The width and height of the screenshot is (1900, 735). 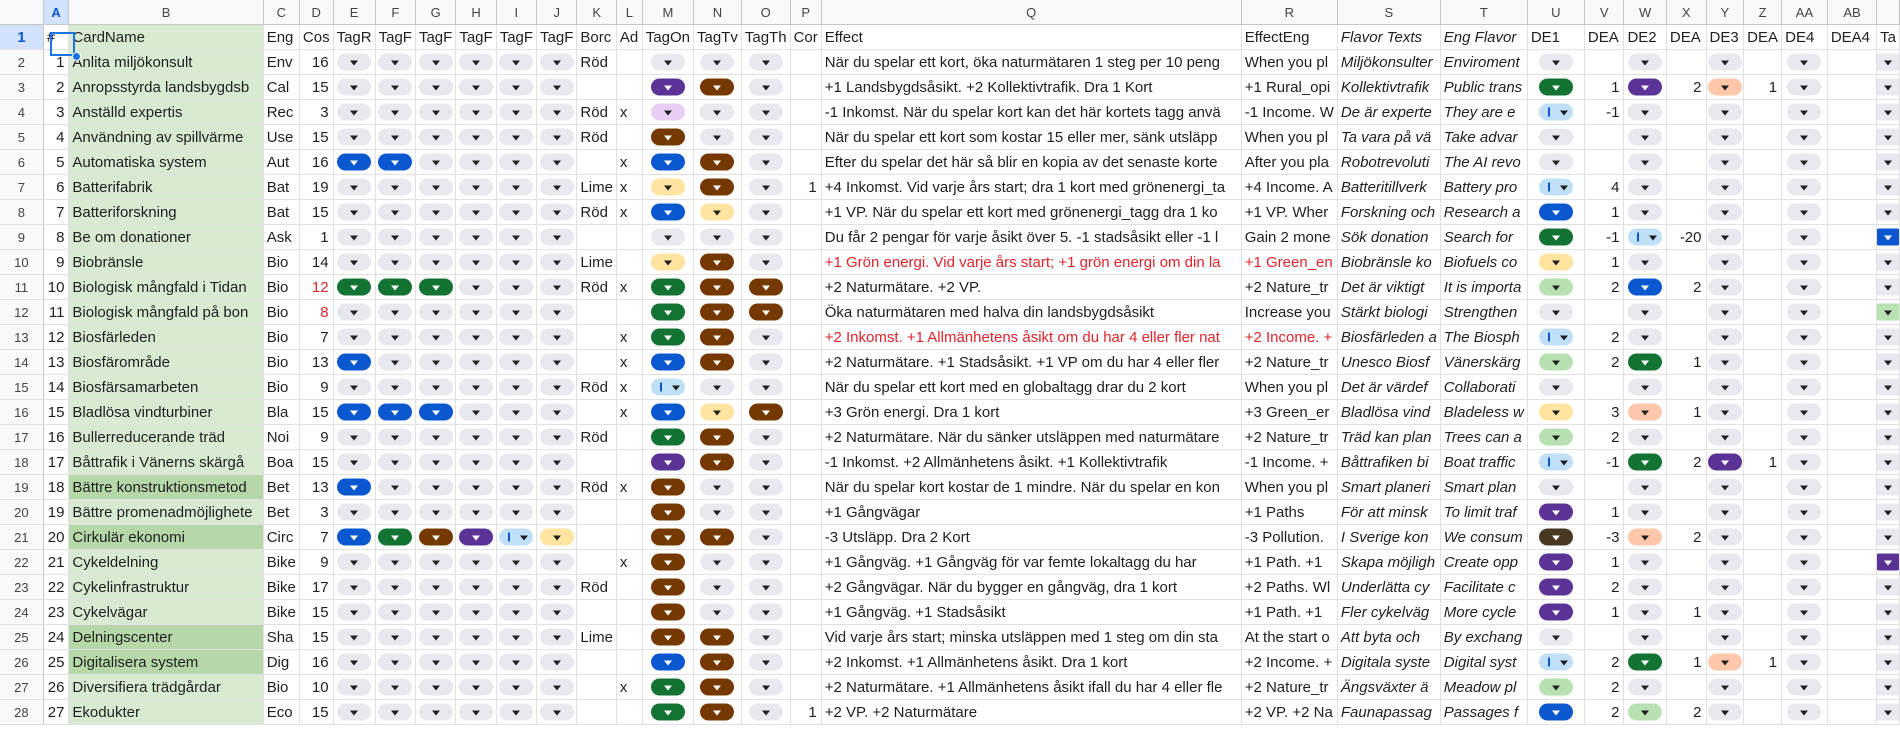 What do you see at coordinates (281, 162) in the screenshot?
I see `cell-c: Aut` at bounding box center [281, 162].